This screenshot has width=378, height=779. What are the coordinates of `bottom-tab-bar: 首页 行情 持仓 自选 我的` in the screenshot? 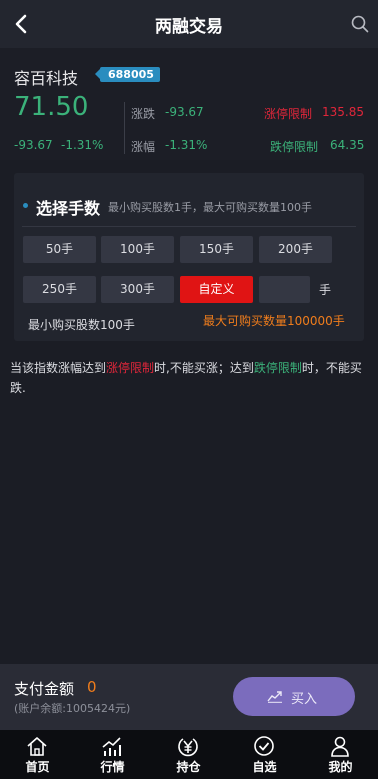 It's located at (189, 754).